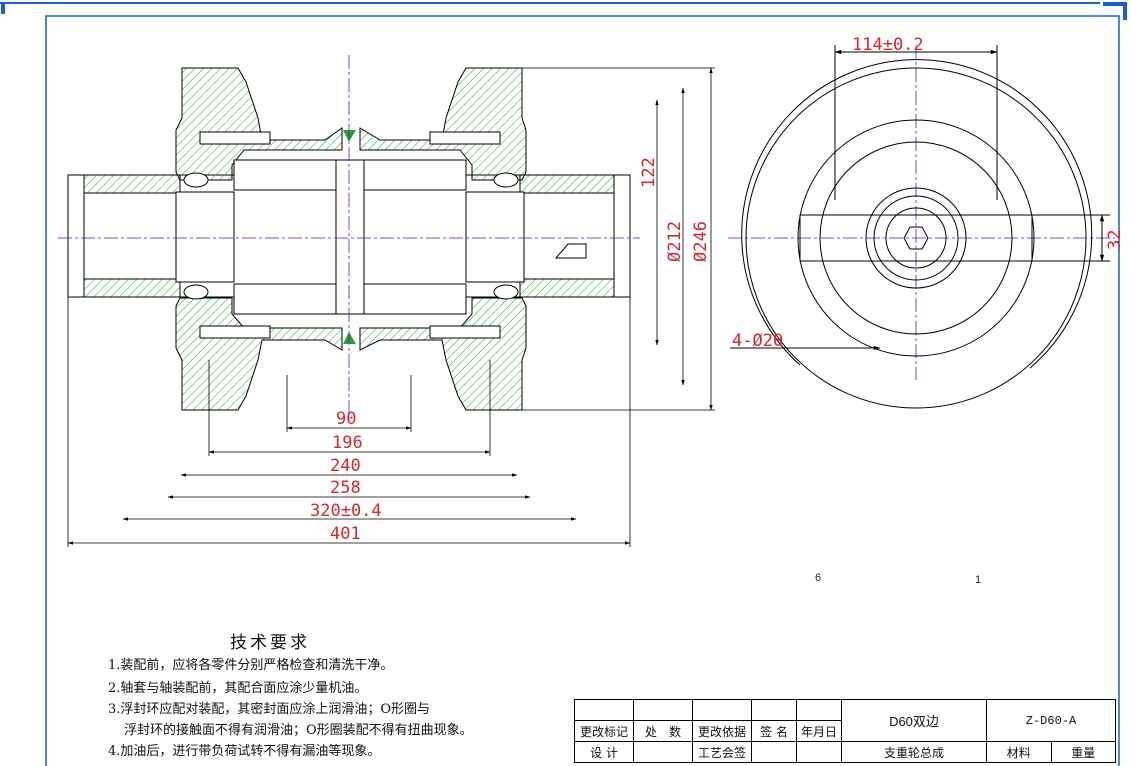 This screenshot has width=1131, height=766. What do you see at coordinates (443, 354) in the screenshot?
I see `roller-body-hatch-lower-right` at bounding box center [443, 354].